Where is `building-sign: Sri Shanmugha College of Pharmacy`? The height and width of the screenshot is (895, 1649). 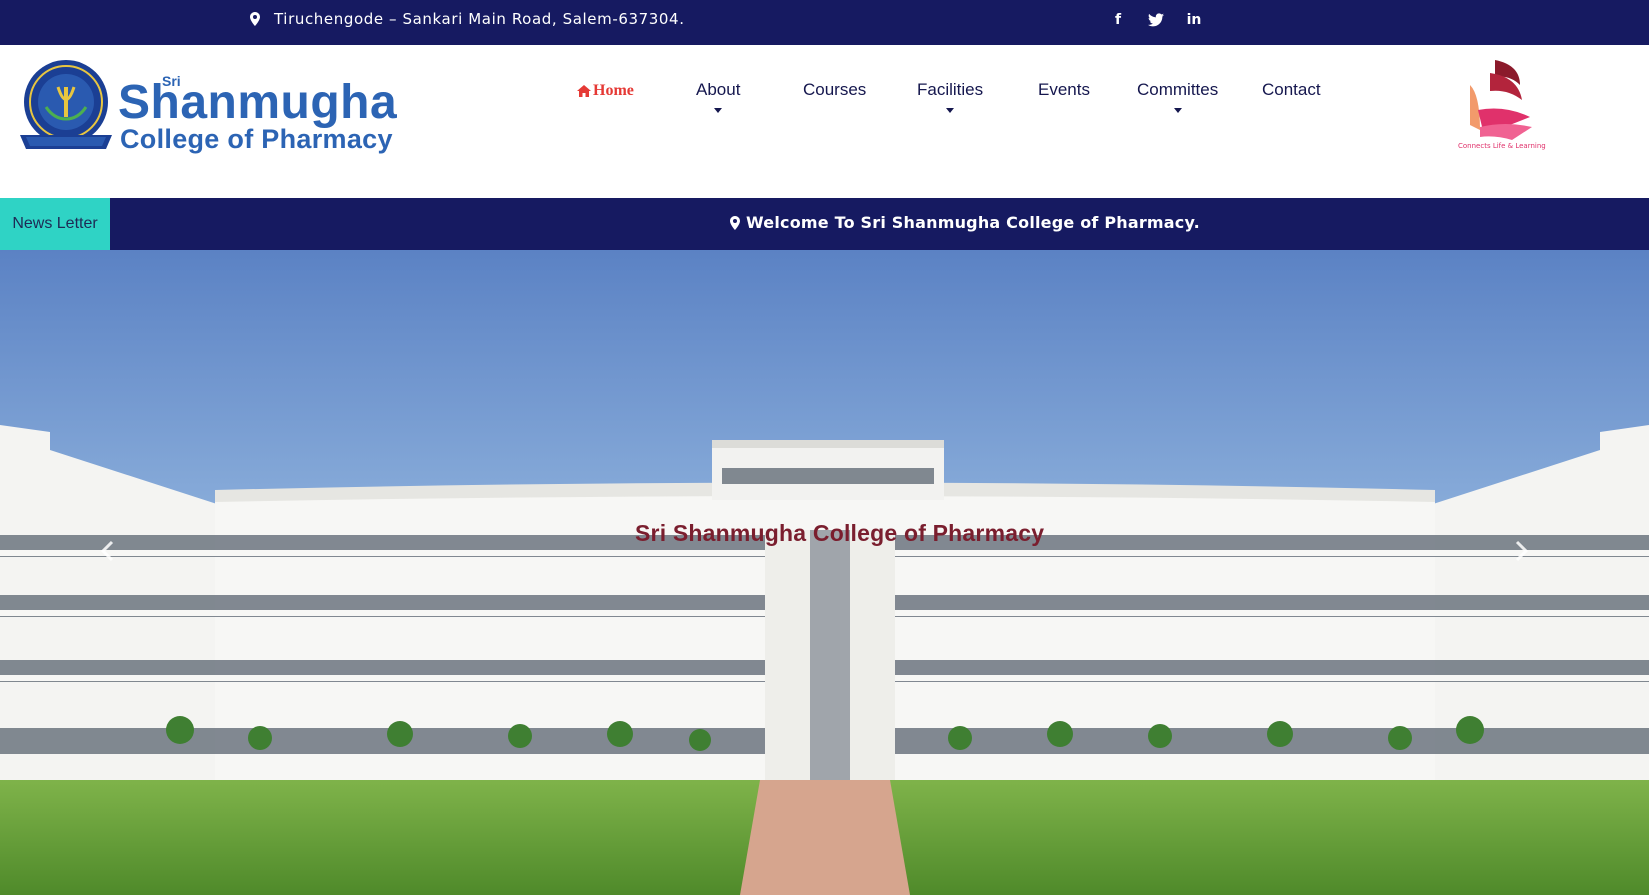
building-sign: Sri Shanmugha College of Pharmacy is located at coordinates (840, 533).